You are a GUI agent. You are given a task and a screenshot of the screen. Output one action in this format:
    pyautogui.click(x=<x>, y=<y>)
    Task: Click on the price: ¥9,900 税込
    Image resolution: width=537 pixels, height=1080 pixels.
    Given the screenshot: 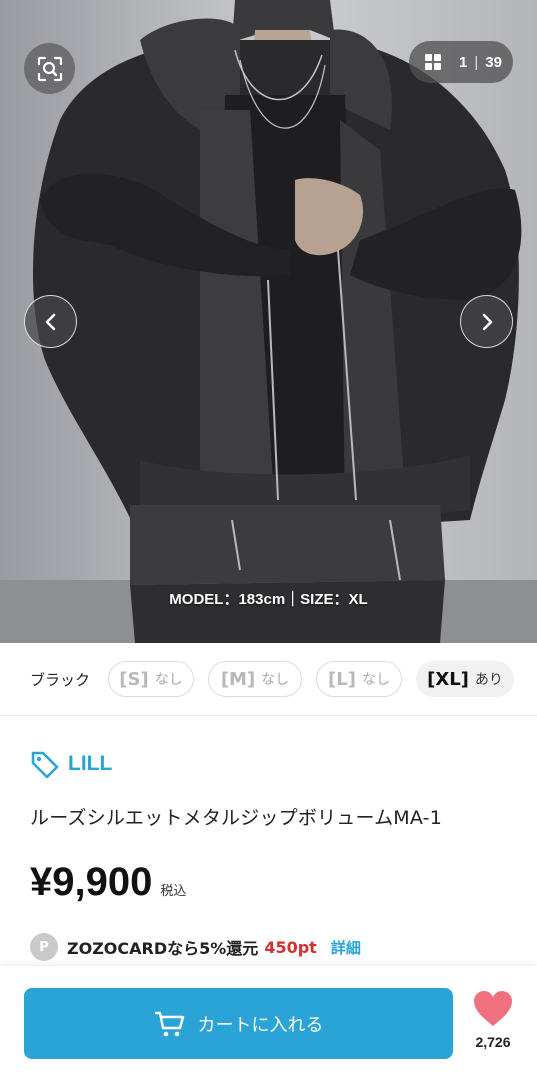 What is the action you would take?
    pyautogui.click(x=108, y=882)
    